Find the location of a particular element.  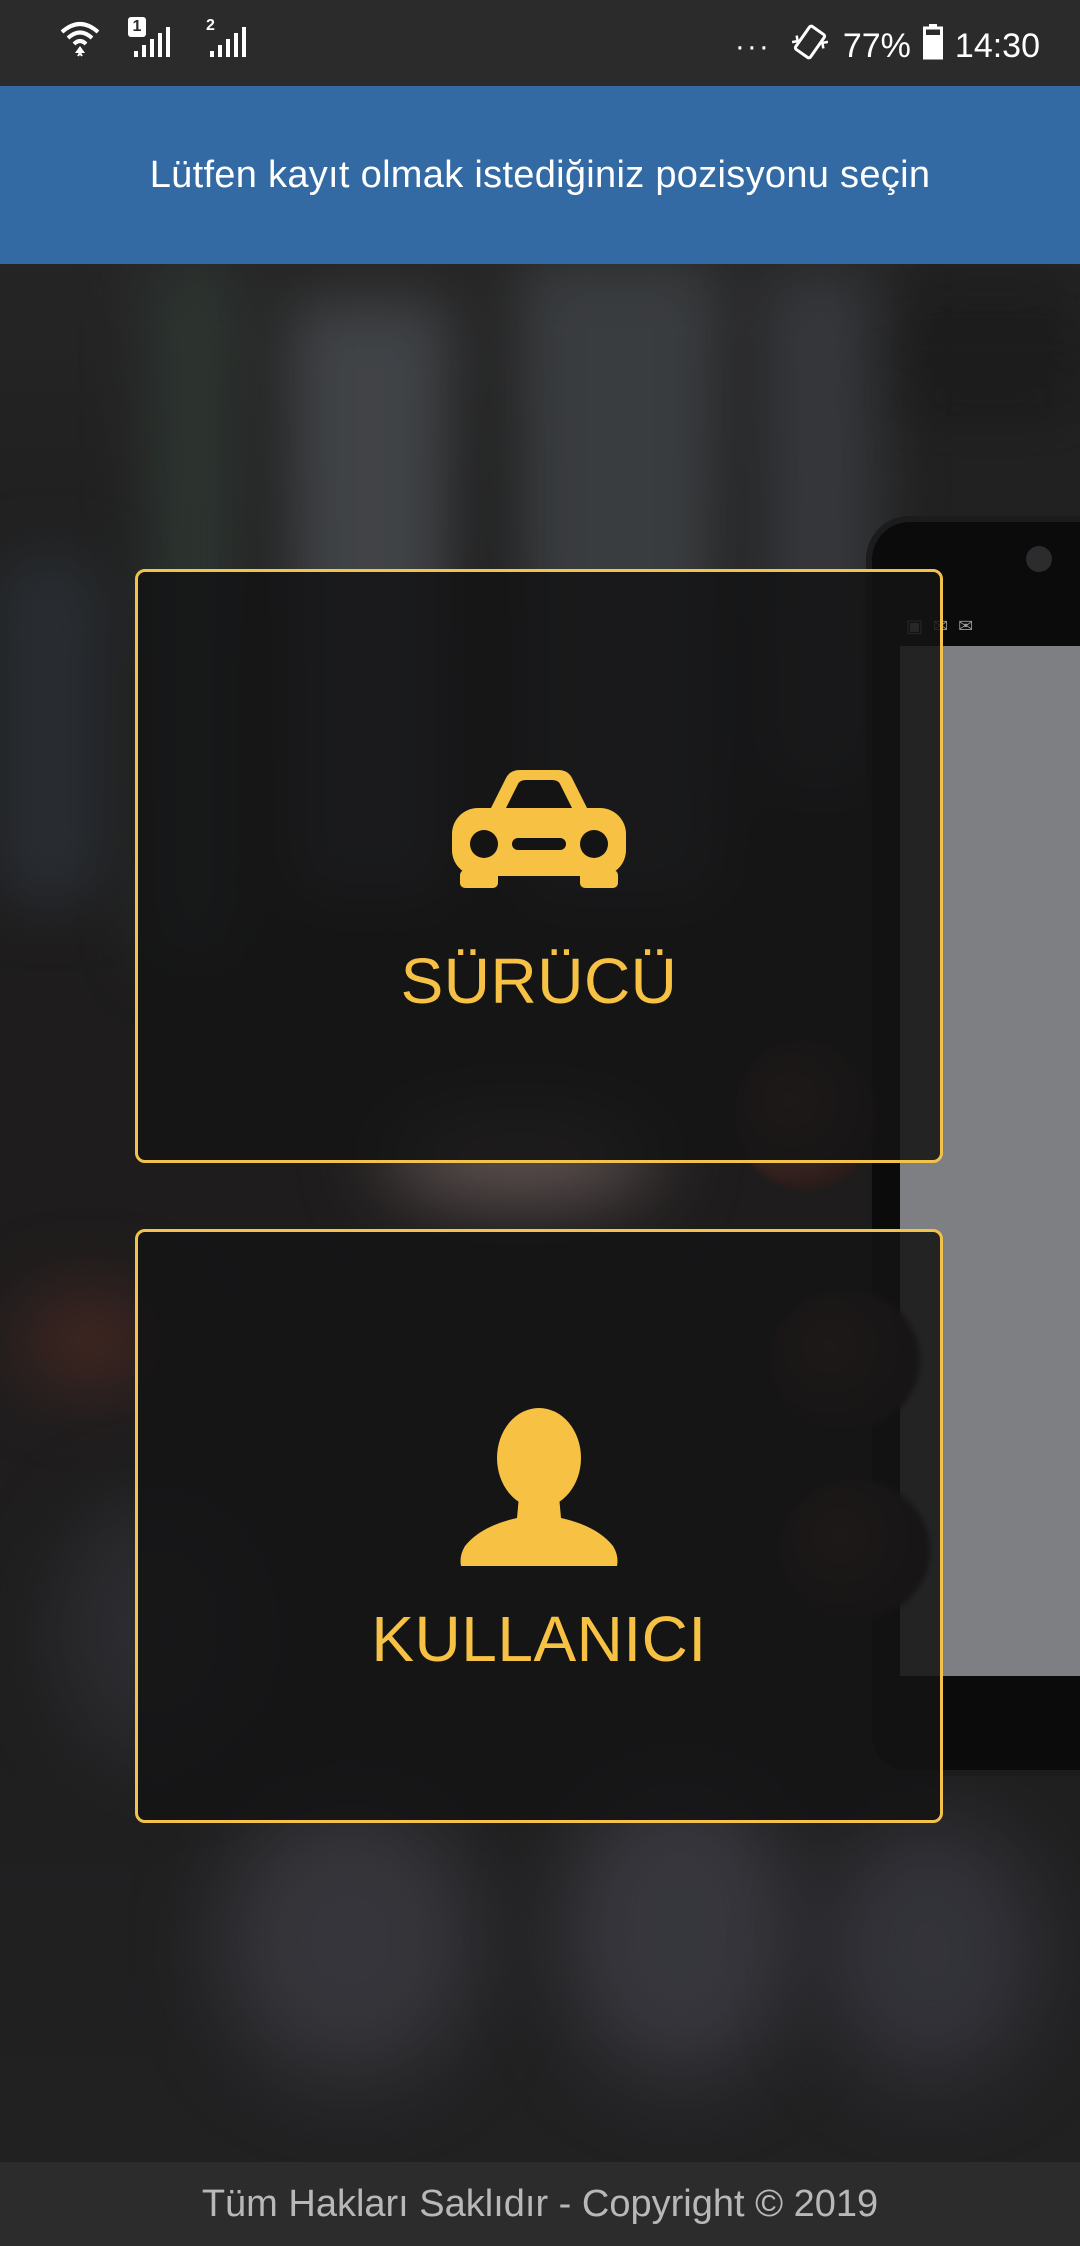

sim2-signal-icon: 2 is located at coordinates (229, 41).